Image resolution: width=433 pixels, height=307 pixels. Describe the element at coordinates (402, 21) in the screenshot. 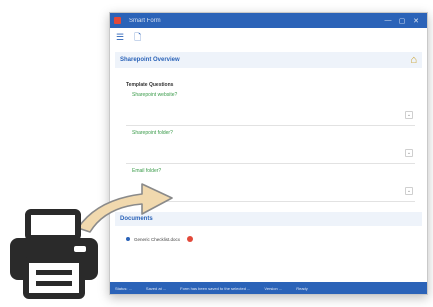

I see `maximize-button: ▢` at that location.